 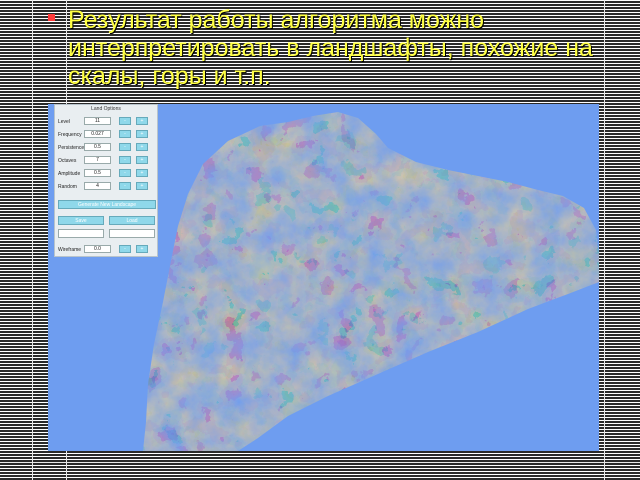 I want to click on option-row-octaves: Octaves 7 - +, so click(x=107, y=160).